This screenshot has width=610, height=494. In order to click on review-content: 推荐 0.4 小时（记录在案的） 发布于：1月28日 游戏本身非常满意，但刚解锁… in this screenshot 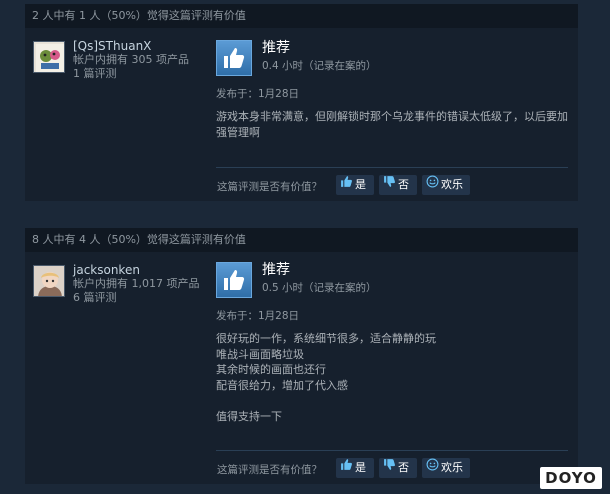, I will do `click(392, 90)`.